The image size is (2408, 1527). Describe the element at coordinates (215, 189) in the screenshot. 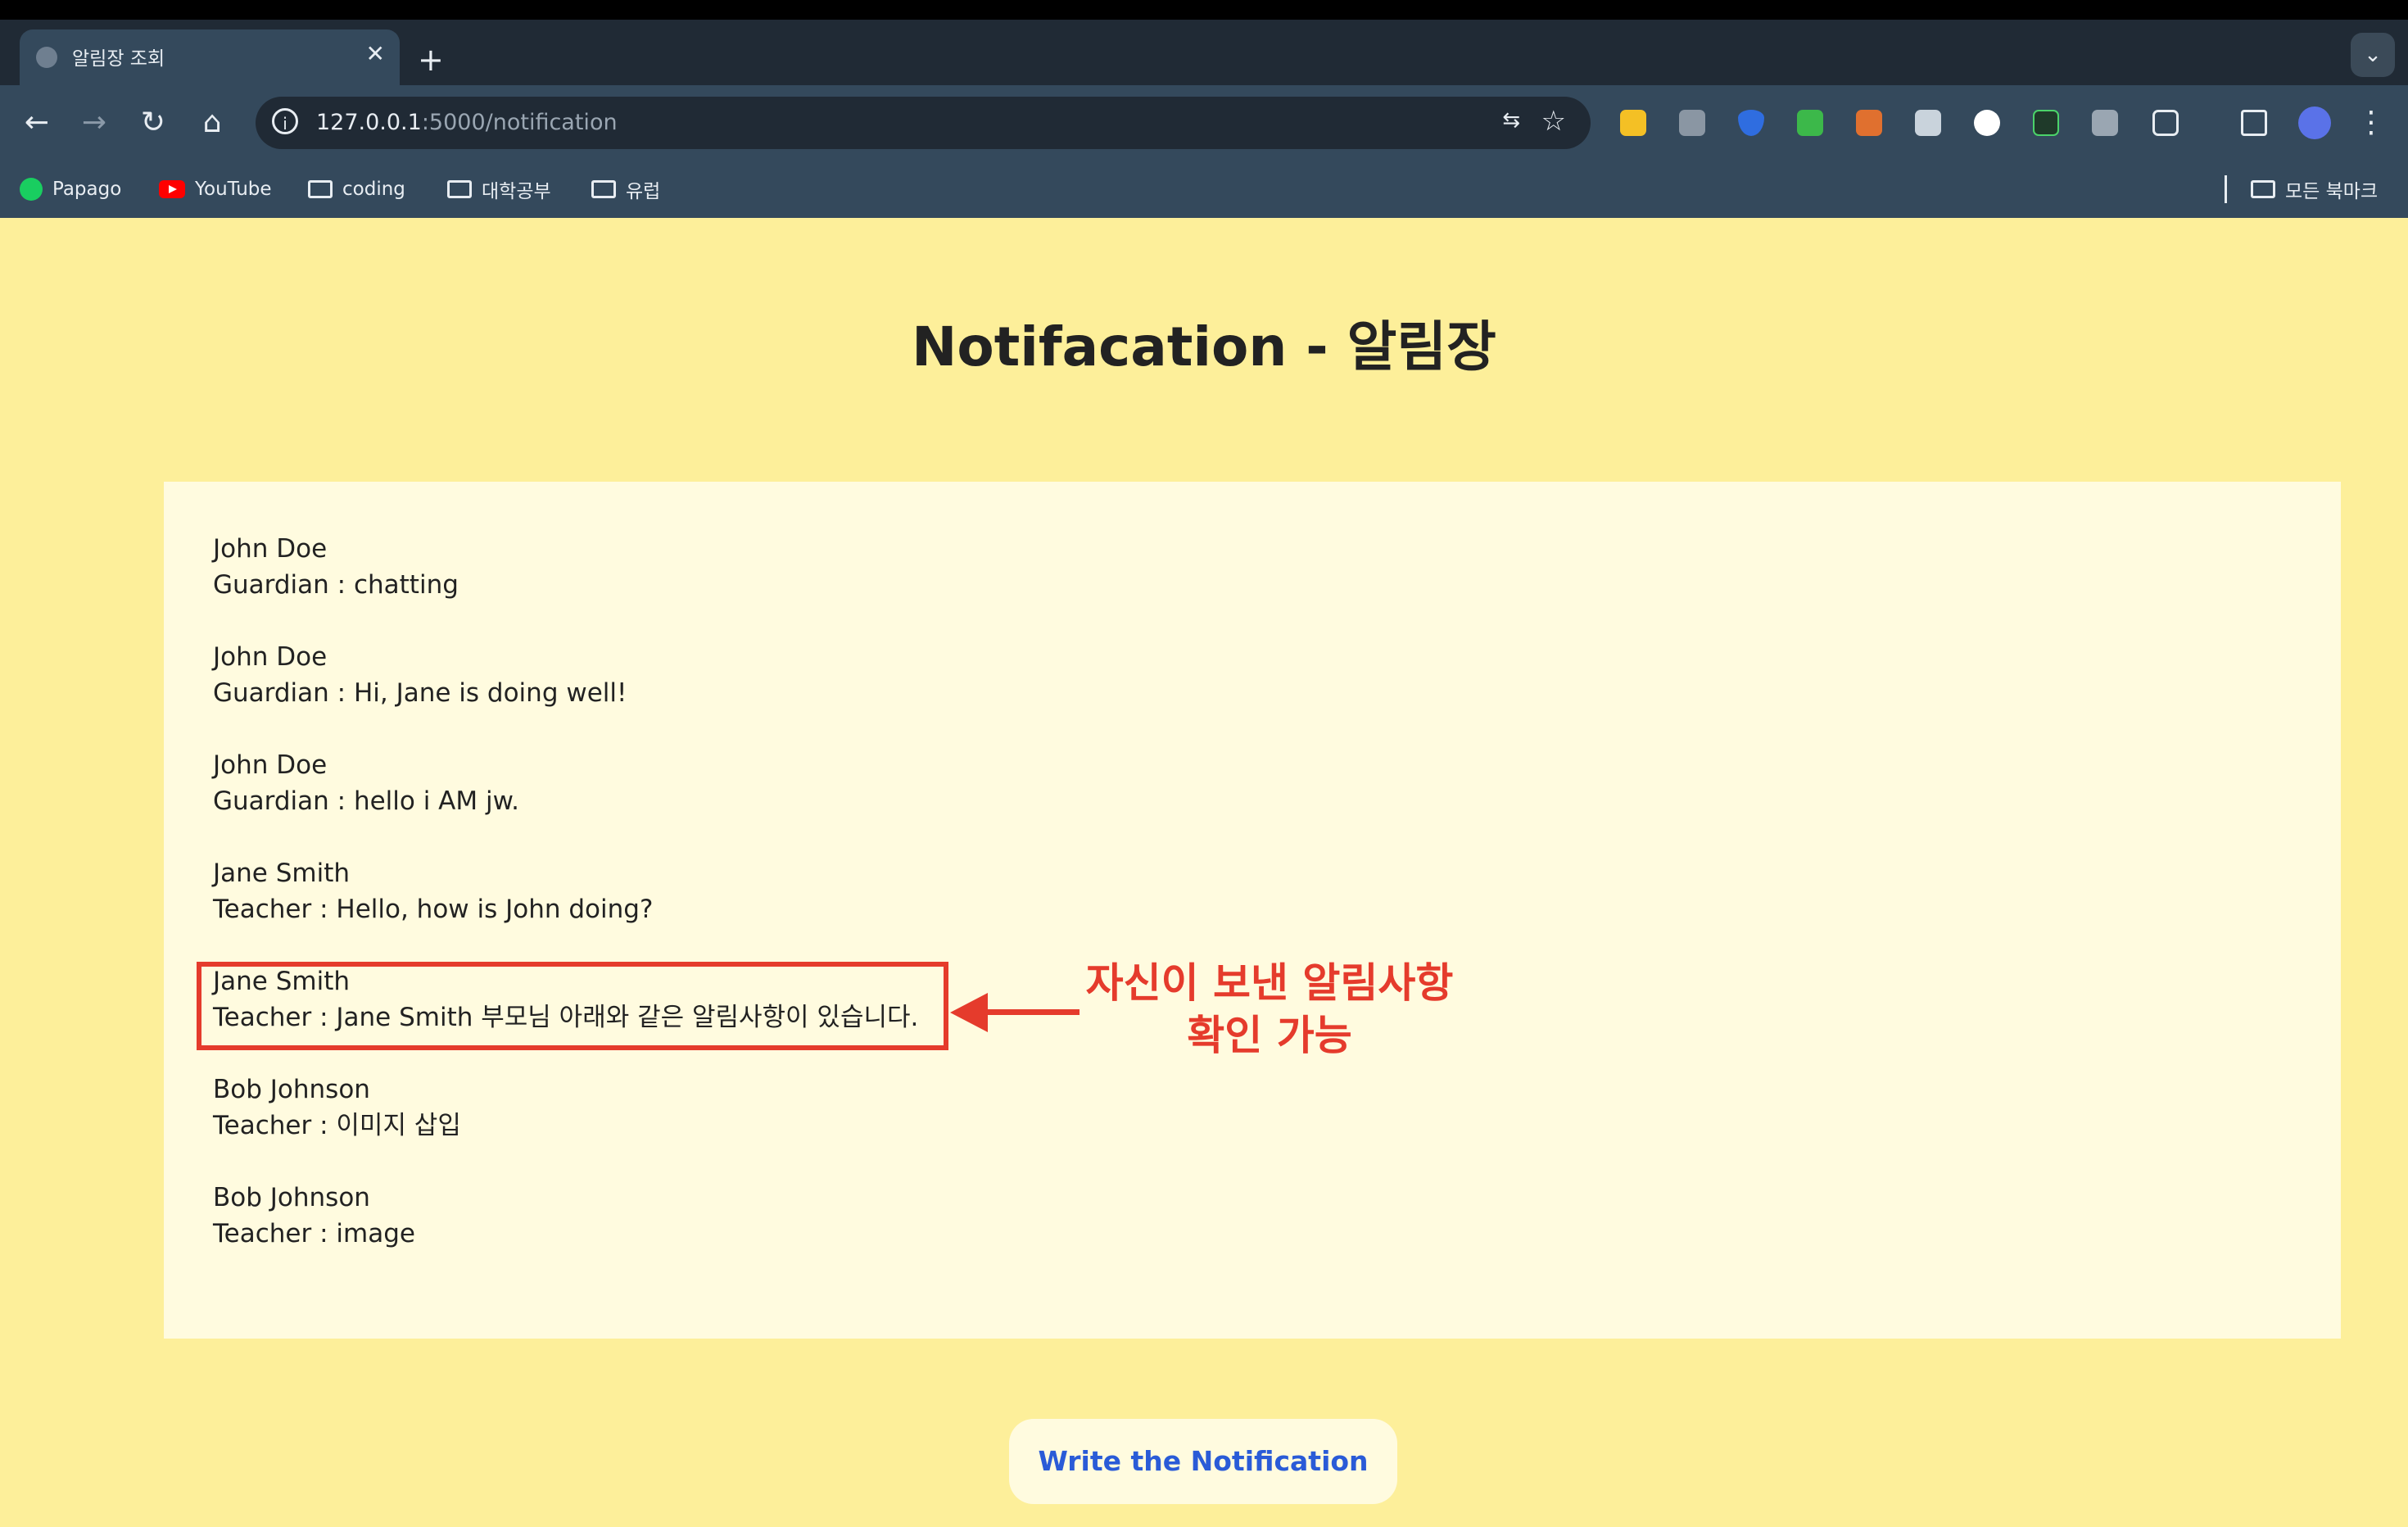

I see `bookmark-youtube: YouTube` at that location.